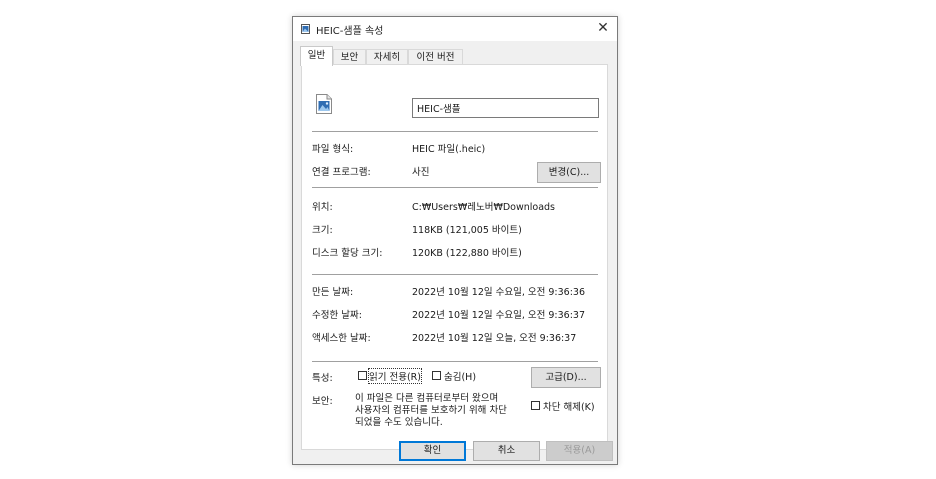 This screenshot has width=936, height=479. Describe the element at coordinates (322, 401) in the screenshot. I see `security-label: 보안:` at that location.